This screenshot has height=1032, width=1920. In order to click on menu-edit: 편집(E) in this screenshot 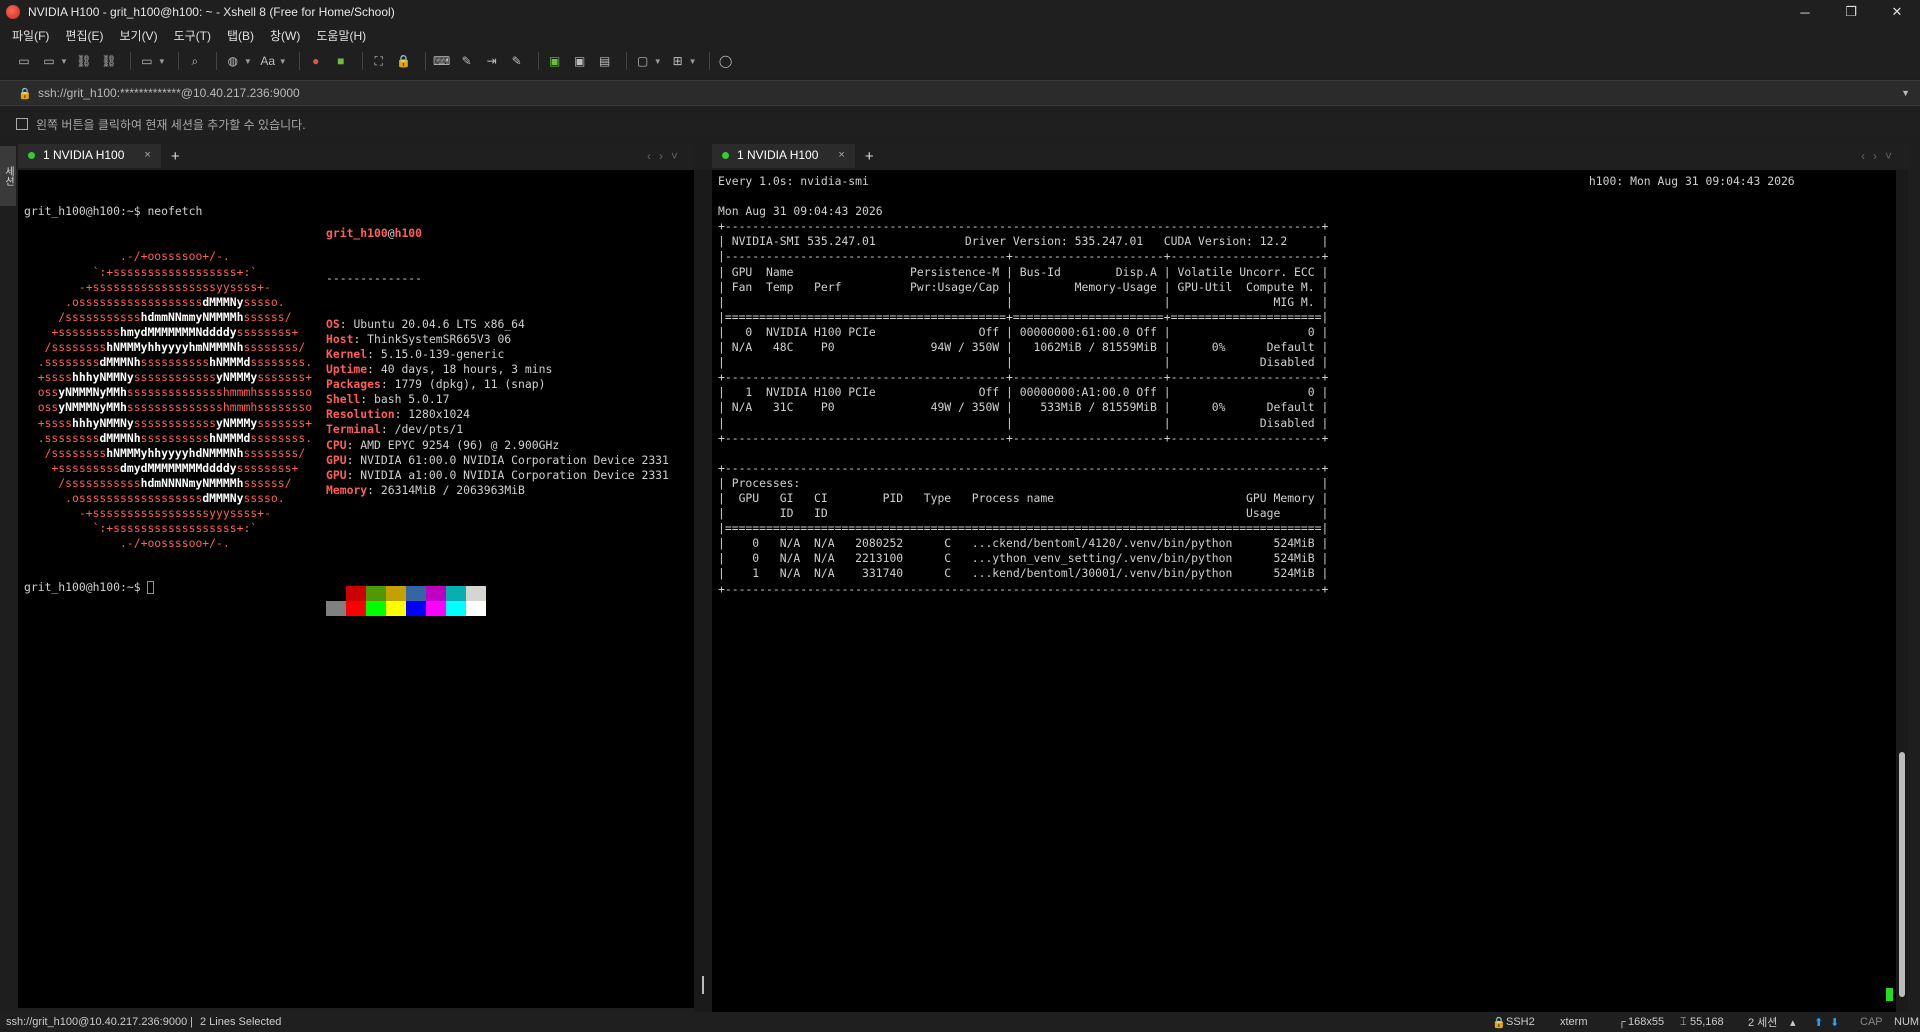, I will do `click(84, 35)`.